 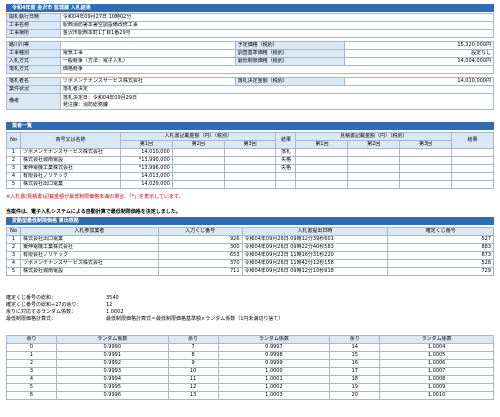 What do you see at coordinates (277, 69) in the screenshot?
I see `award-method-value: 価格競争` at bounding box center [277, 69].